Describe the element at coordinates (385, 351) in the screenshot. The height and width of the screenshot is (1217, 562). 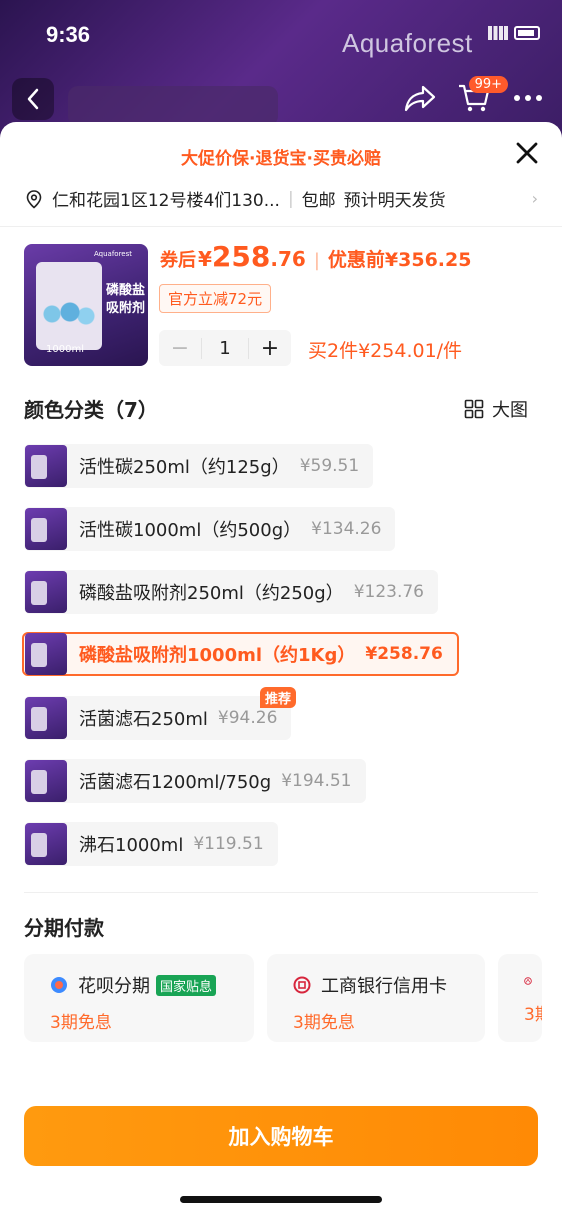
I see `bulk-offer: 买2件¥254.01/件` at that location.